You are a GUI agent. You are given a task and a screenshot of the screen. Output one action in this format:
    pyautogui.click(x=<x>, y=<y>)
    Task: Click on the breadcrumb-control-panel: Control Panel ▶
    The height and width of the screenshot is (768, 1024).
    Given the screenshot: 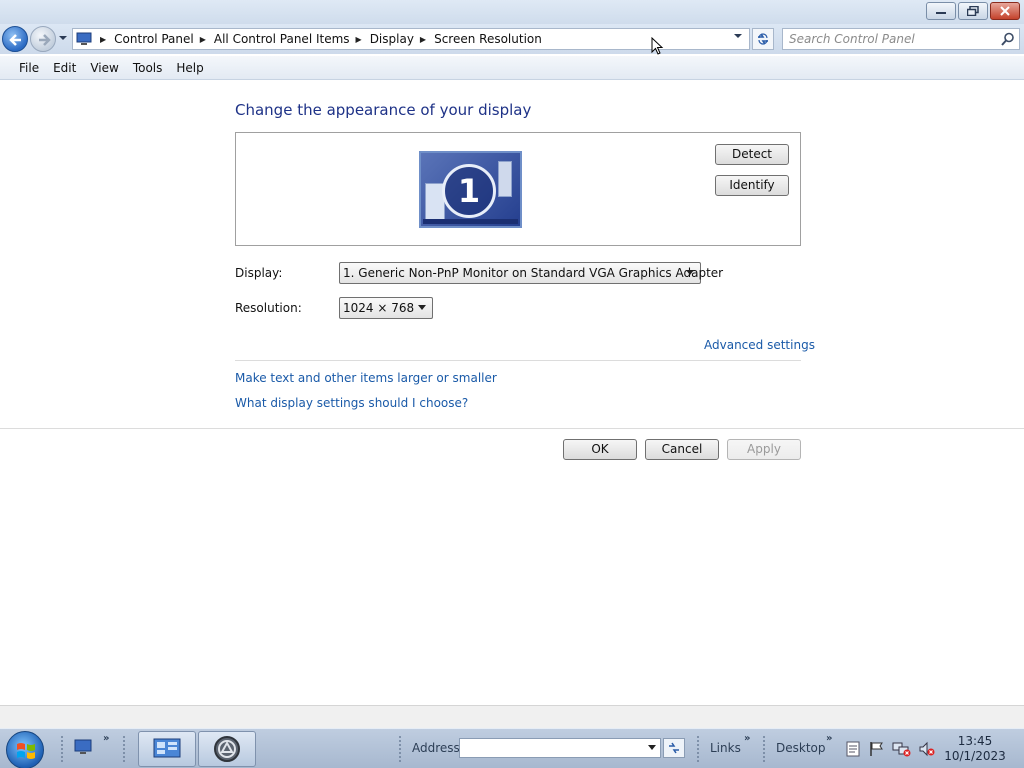 What is the action you would take?
    pyautogui.click(x=164, y=39)
    